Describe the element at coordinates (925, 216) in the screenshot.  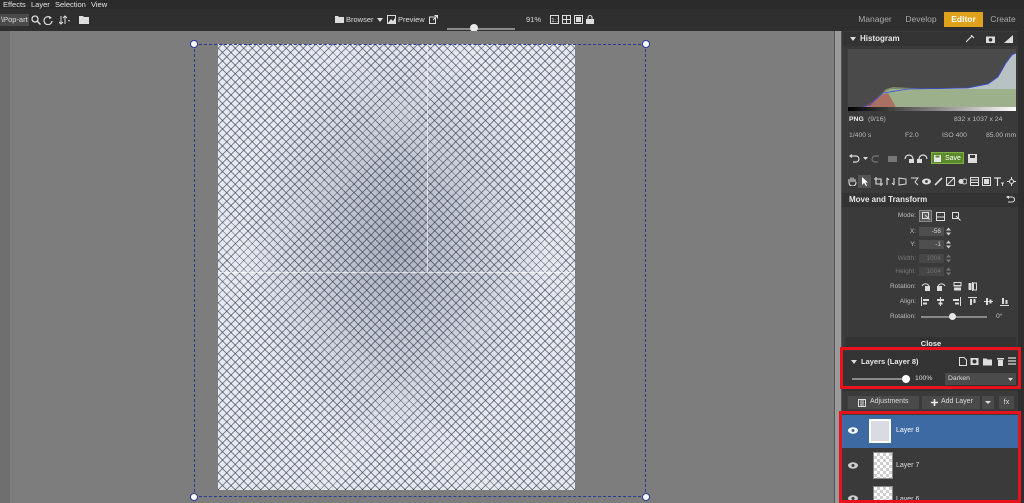
I see `mode-move-button` at that location.